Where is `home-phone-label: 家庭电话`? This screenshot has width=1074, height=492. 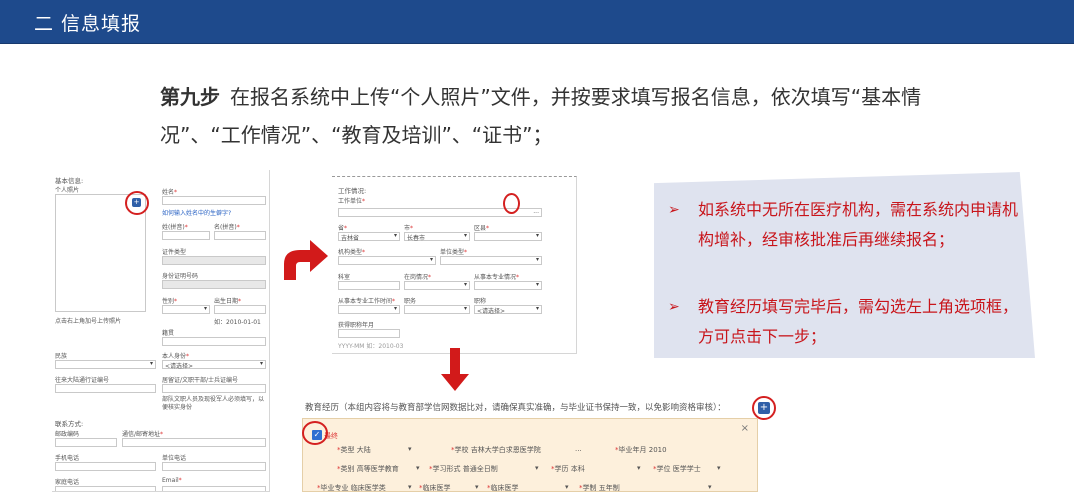
home-phone-label: 家庭电话 is located at coordinates (67, 482).